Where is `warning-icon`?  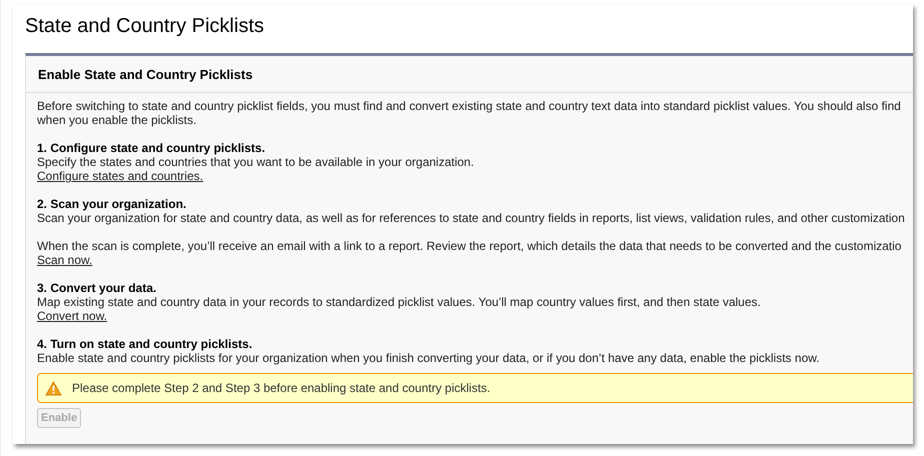 warning-icon is located at coordinates (53, 388).